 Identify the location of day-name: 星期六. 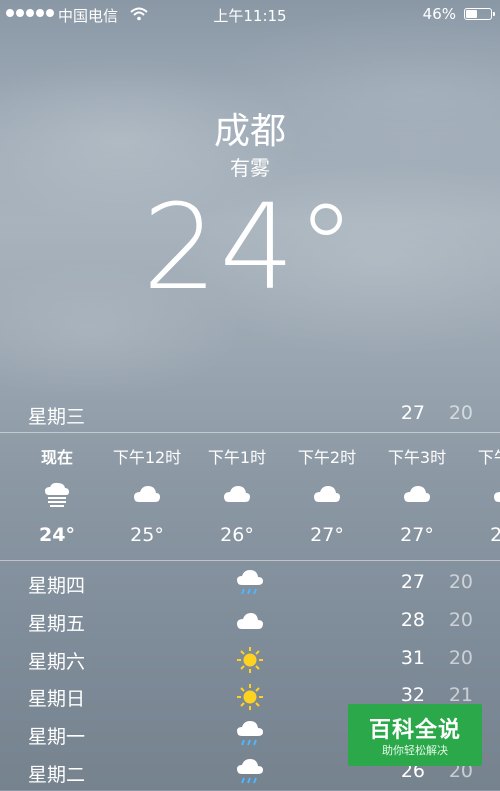
(57, 662).